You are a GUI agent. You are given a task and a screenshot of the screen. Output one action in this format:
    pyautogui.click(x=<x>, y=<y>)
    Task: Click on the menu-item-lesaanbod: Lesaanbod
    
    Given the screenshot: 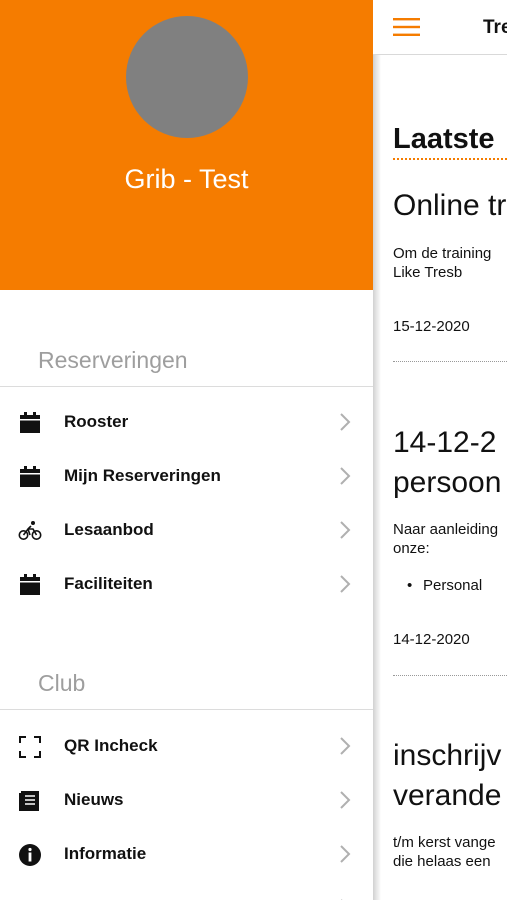 What is the action you would take?
    pyautogui.click(x=186, y=531)
    